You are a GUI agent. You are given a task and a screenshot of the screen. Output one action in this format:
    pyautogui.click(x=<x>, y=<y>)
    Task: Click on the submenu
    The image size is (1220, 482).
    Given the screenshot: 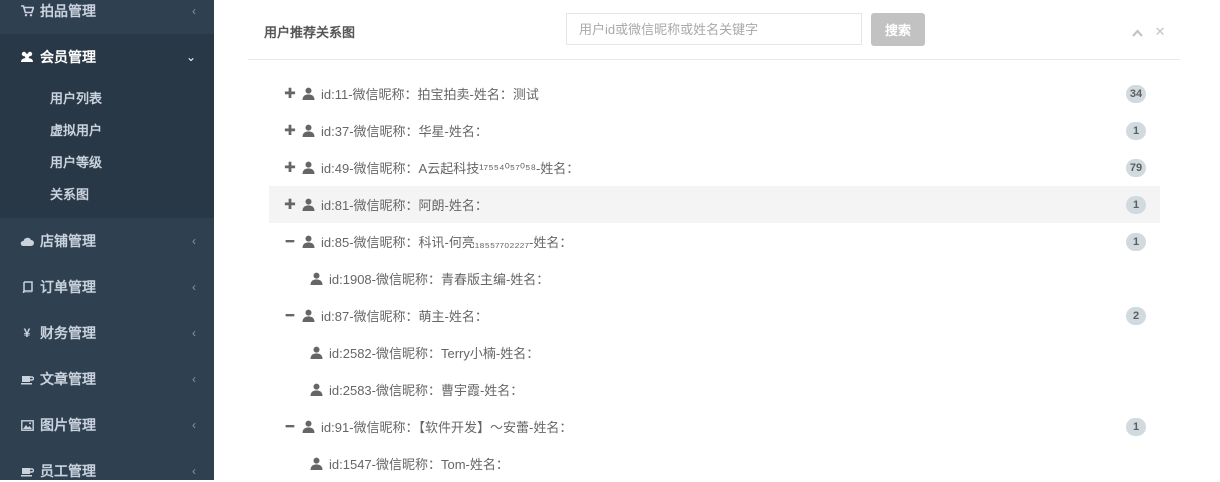 What is the action you would take?
    pyautogui.click(x=107, y=149)
    